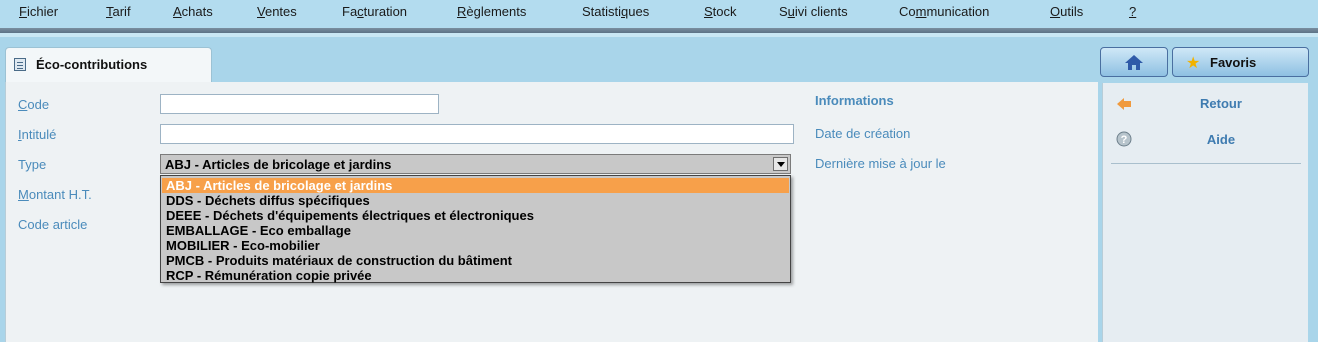  I want to click on menu-help: ?, so click(1132, 11).